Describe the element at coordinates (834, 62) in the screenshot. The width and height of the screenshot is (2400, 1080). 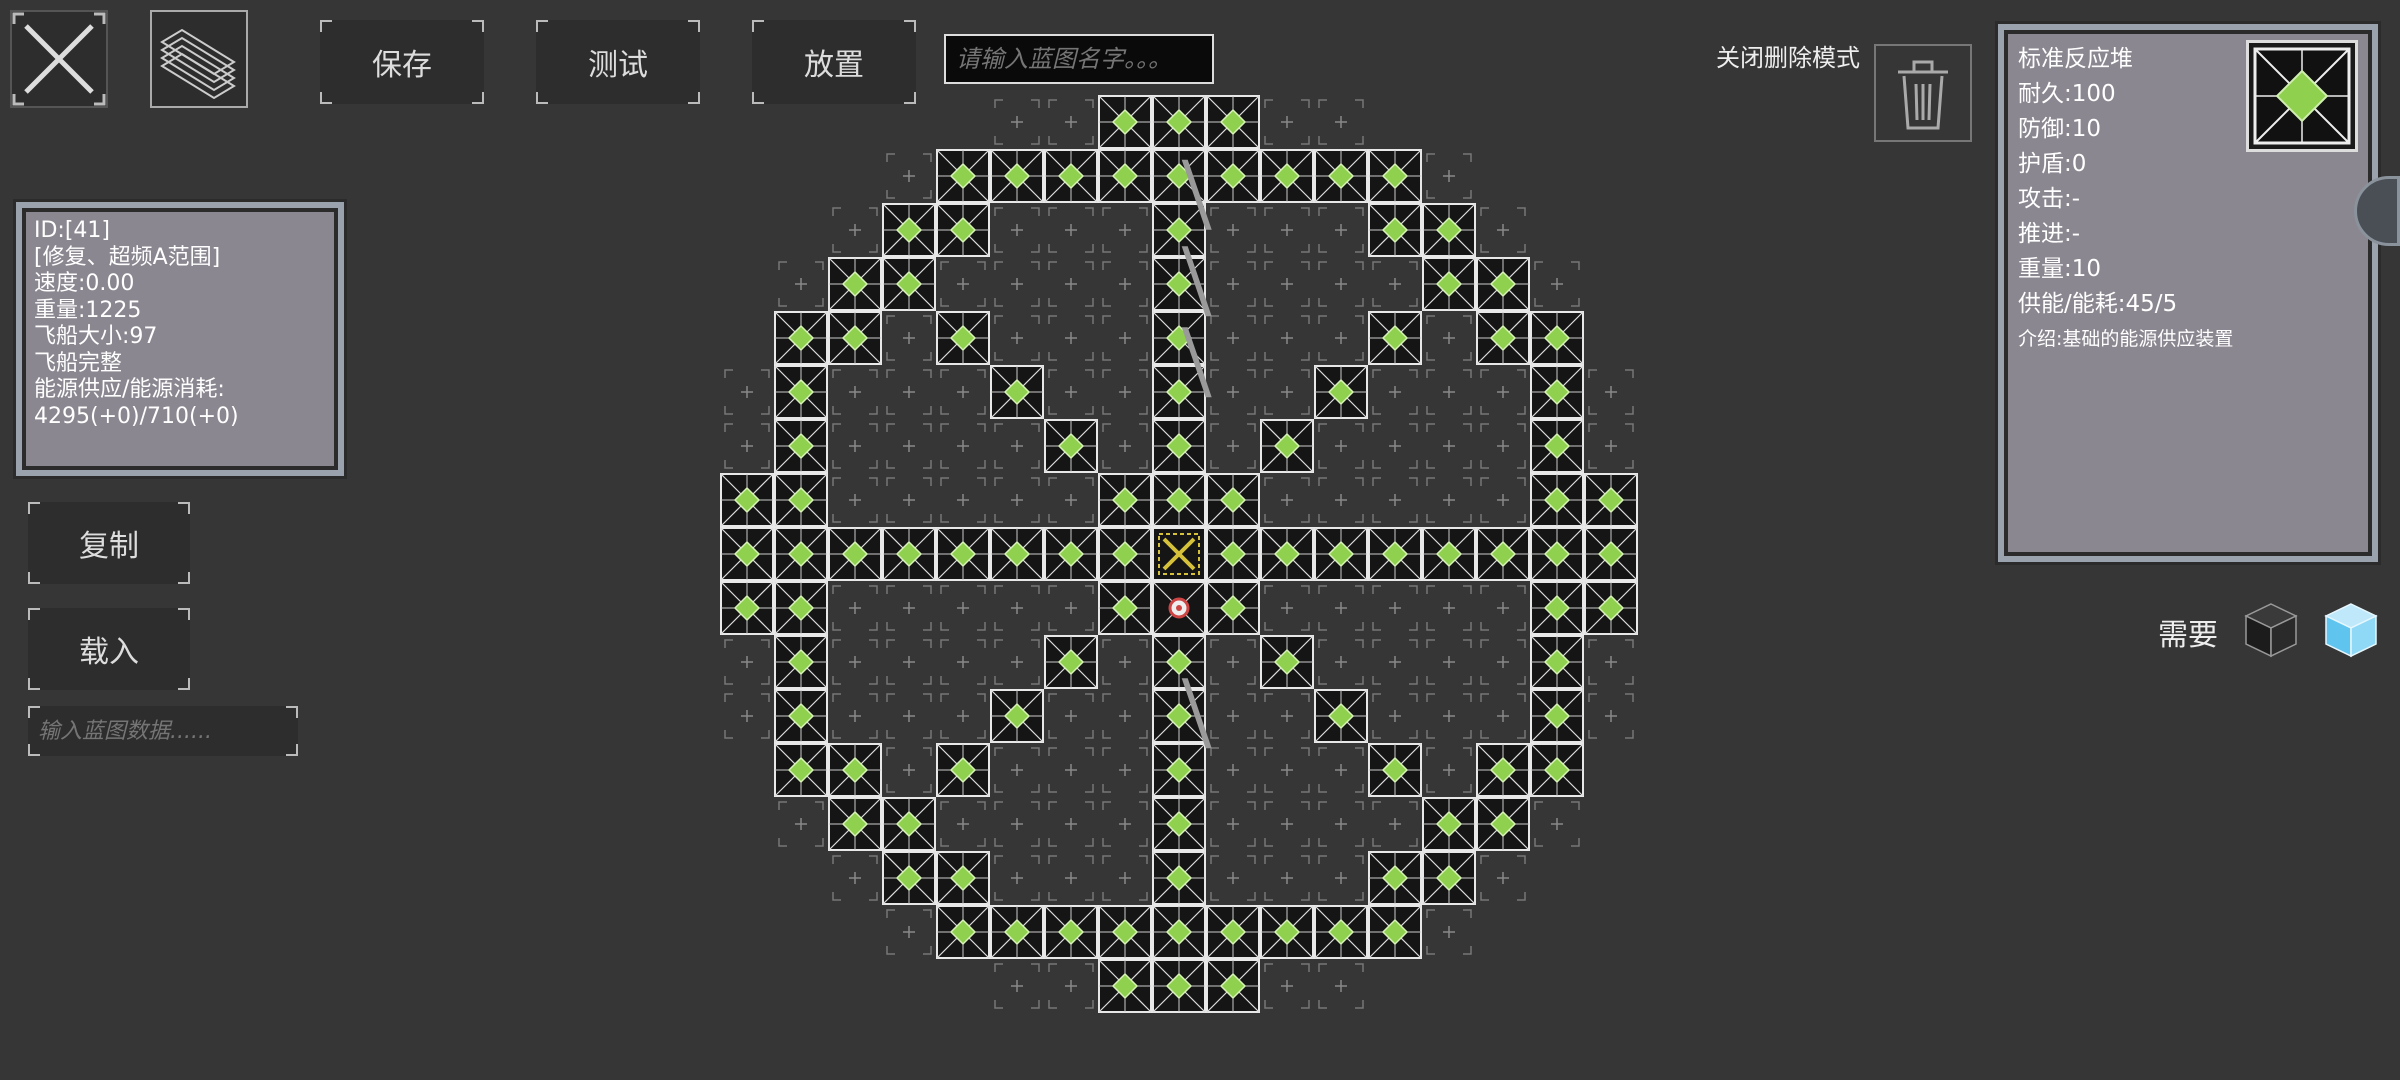
I see `place-button: 放置` at that location.